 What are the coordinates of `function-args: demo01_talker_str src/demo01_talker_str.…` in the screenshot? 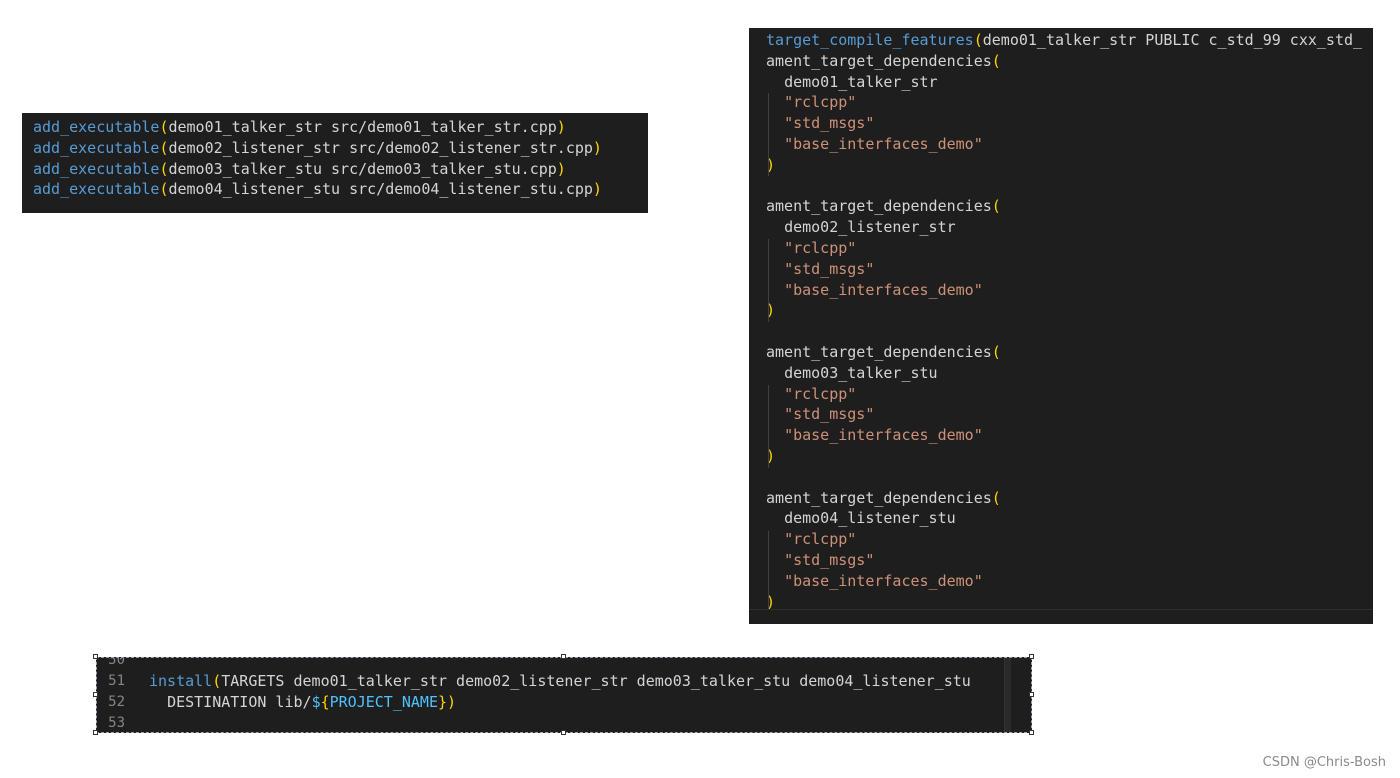 It's located at (362, 127).